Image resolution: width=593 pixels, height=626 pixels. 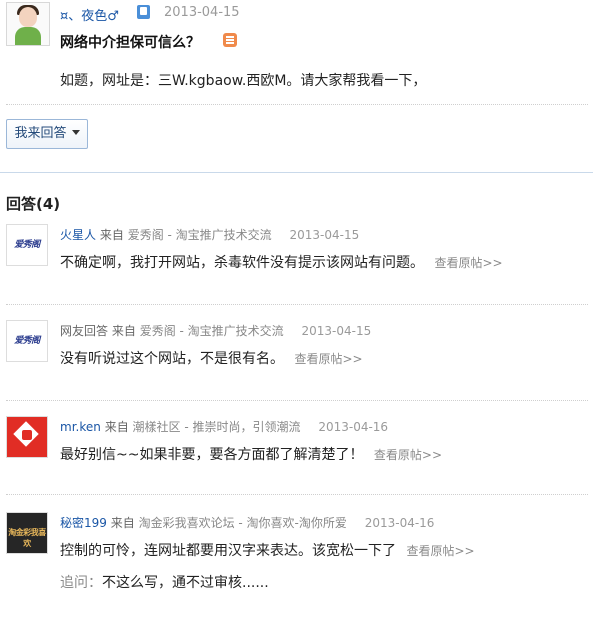 I want to click on answer-meta: 火星人 来自 爱秀阁 - 淘宝推广技术交流 2013-04-15, so click(x=209, y=234).